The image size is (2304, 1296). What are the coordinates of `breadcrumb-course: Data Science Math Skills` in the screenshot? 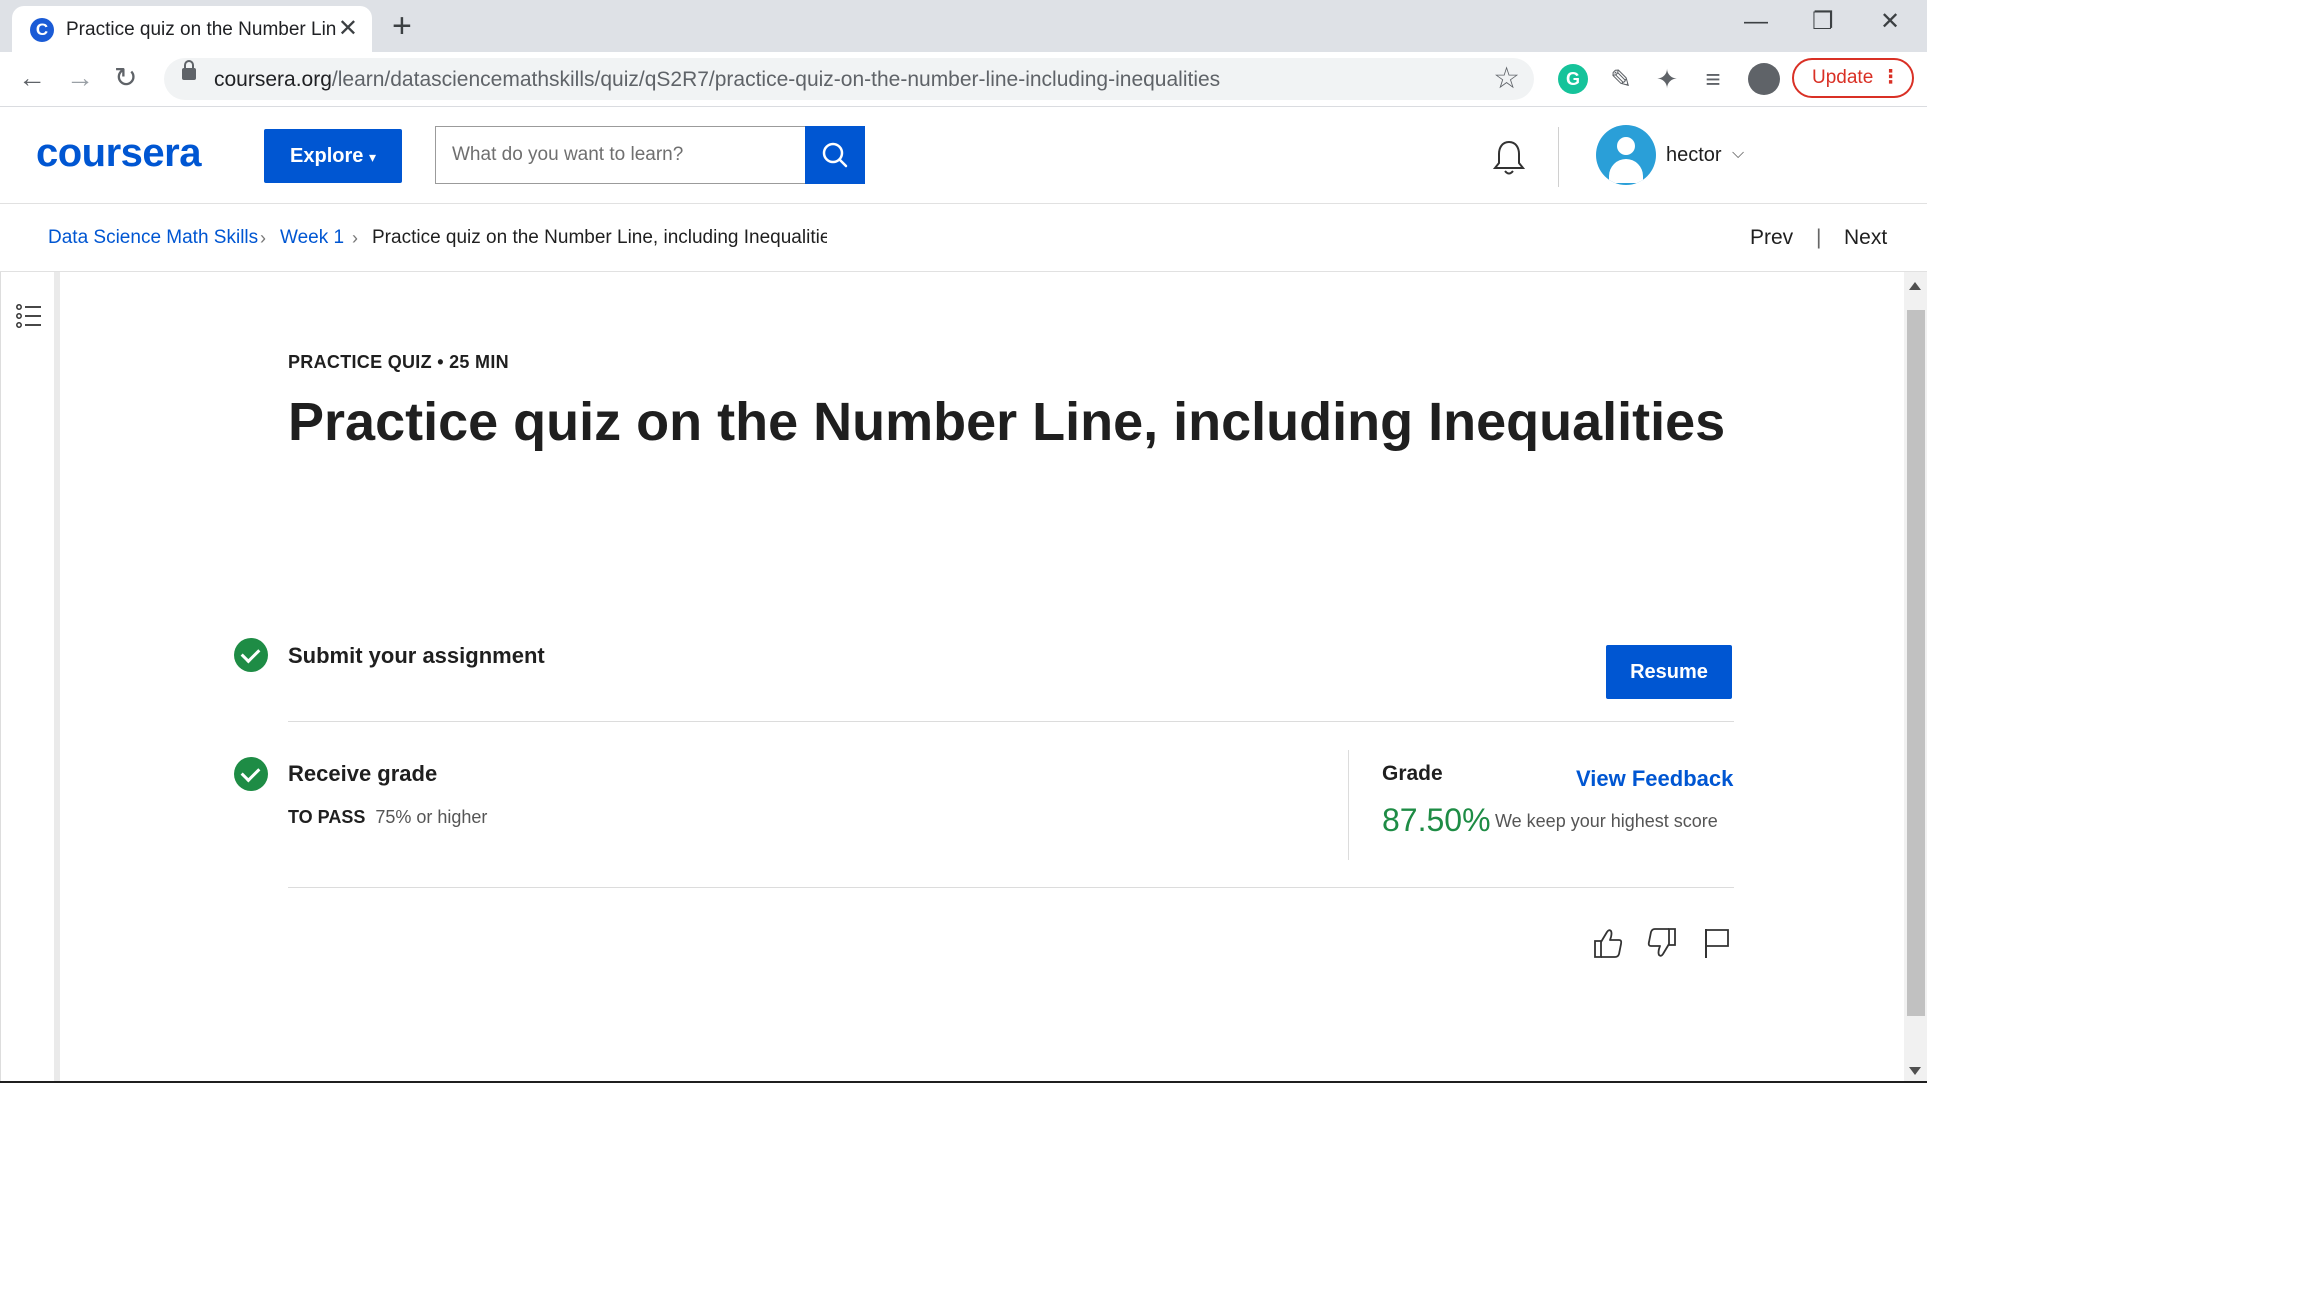 It's located at (153, 238).